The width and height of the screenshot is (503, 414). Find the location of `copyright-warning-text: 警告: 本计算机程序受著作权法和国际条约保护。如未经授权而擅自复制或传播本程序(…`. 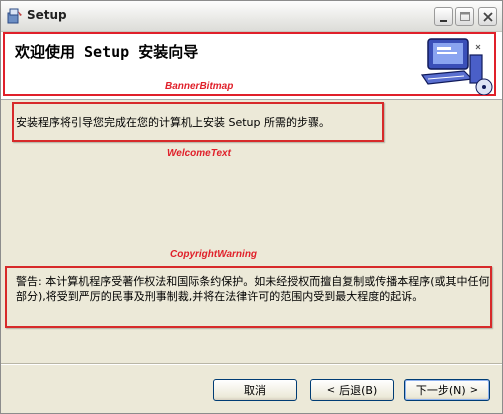

copyright-warning-text: 警告: 本计算机程序受著作权法和国际条约保护。如未经授权而擅自复制或传播本程序(… is located at coordinates (253, 289).